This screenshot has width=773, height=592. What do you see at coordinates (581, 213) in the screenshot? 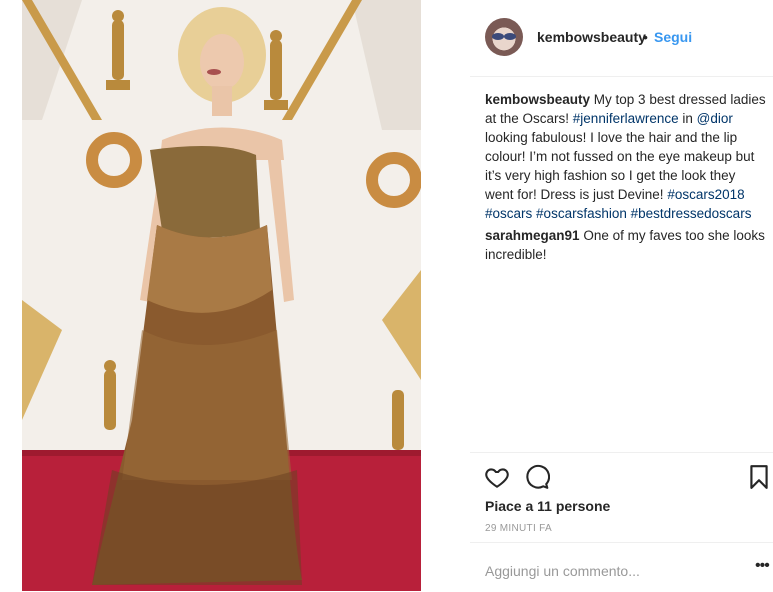
I see `hashtag-link: #oscarsfashion` at bounding box center [581, 213].